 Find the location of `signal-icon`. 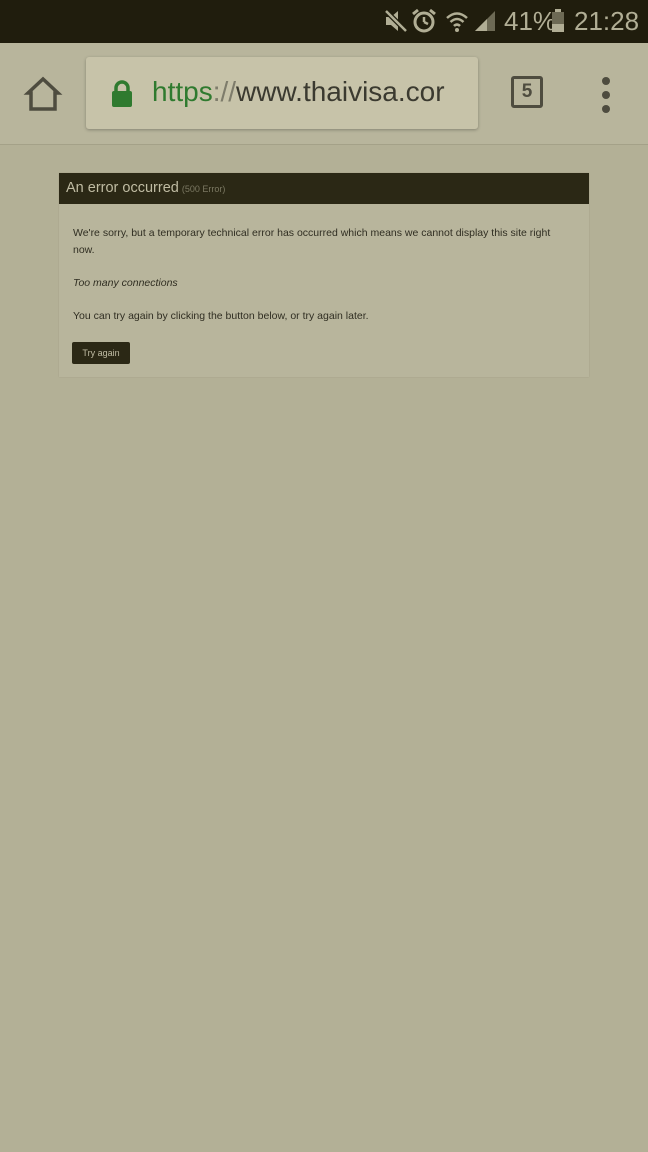

signal-icon is located at coordinates (485, 21).